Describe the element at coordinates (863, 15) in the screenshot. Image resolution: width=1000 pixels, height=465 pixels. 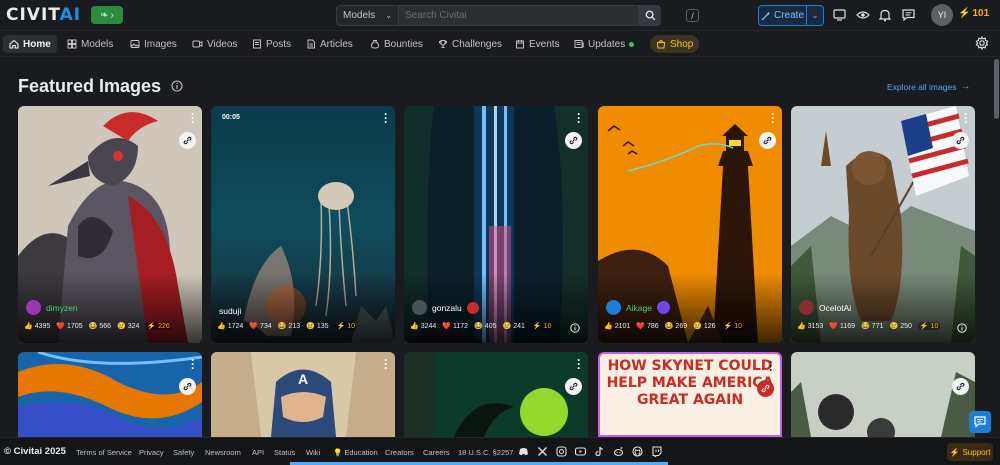
I see `eye-icon` at that location.